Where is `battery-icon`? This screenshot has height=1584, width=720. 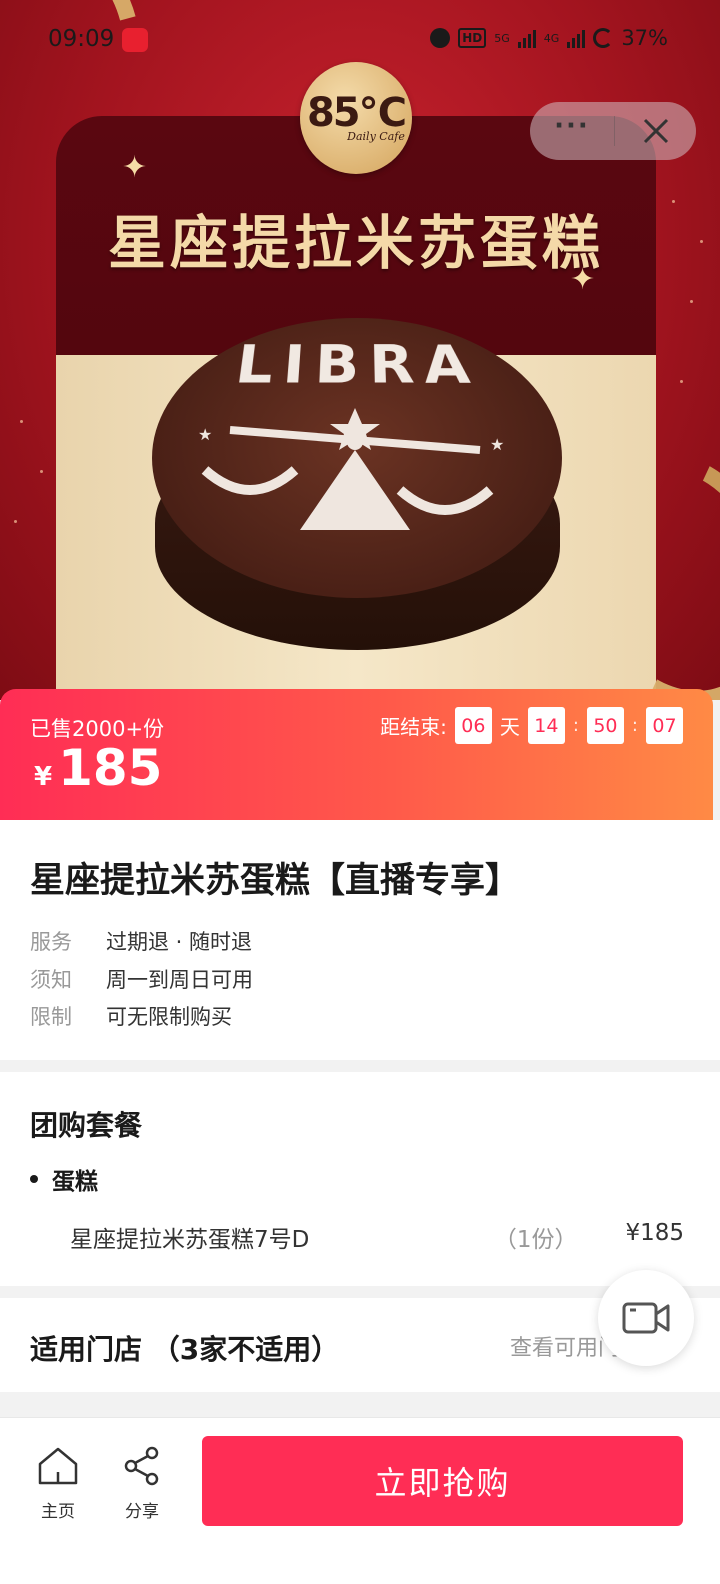
battery-icon is located at coordinates (603, 38).